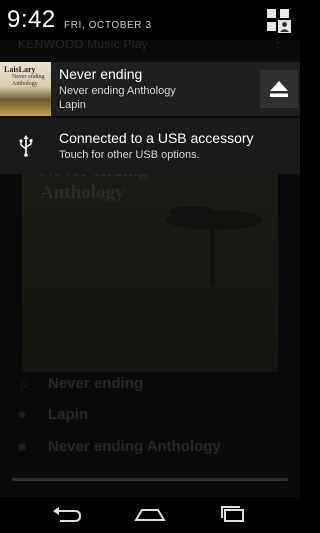 The height and width of the screenshot is (533, 320). I want to click on background-seek-bar, so click(150, 479).